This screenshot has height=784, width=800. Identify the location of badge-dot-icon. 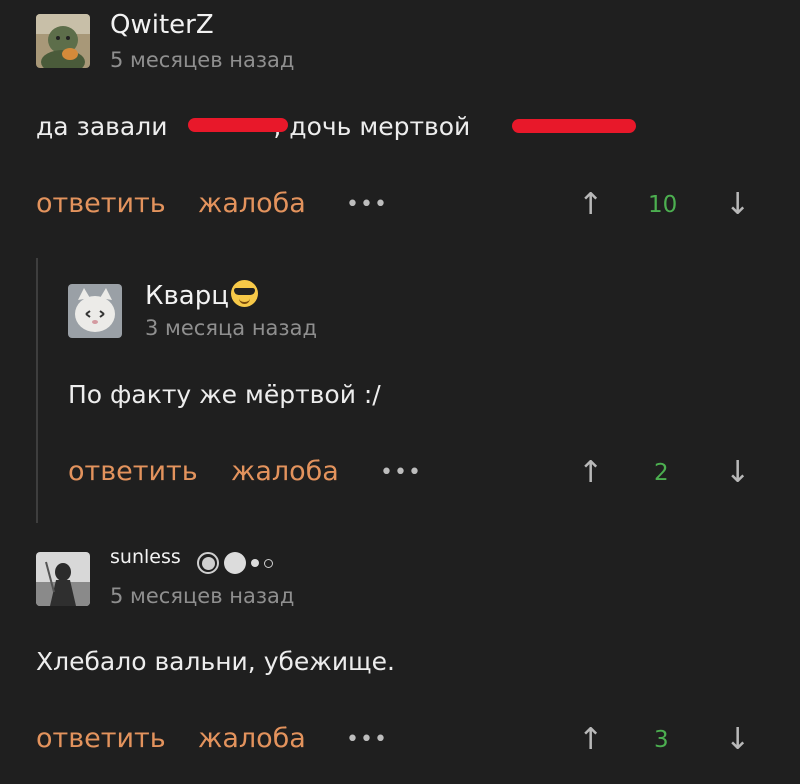
(235, 563).